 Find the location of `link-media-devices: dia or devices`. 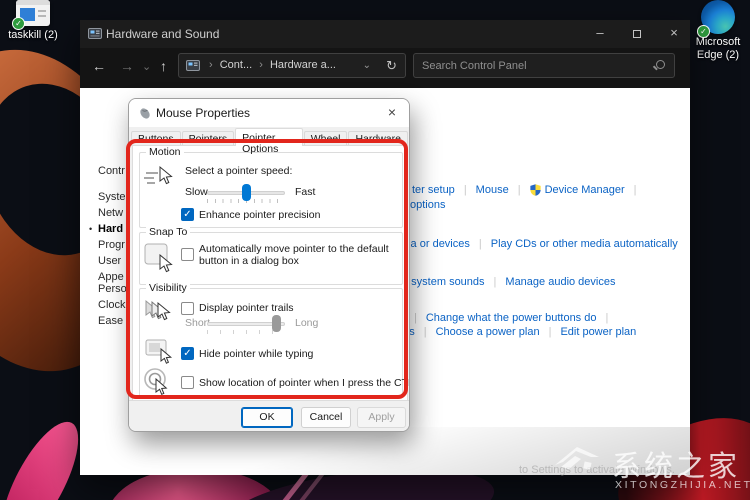

link-media-devices: dia or devices is located at coordinates (436, 244).